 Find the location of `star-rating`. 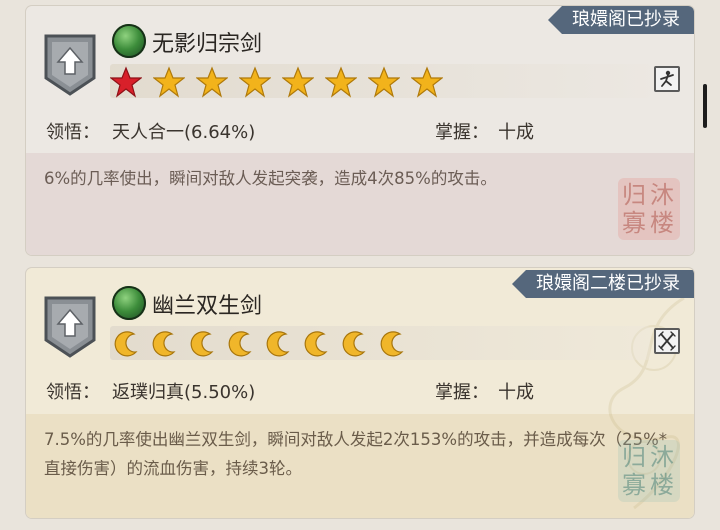

star-rating is located at coordinates (380, 81).